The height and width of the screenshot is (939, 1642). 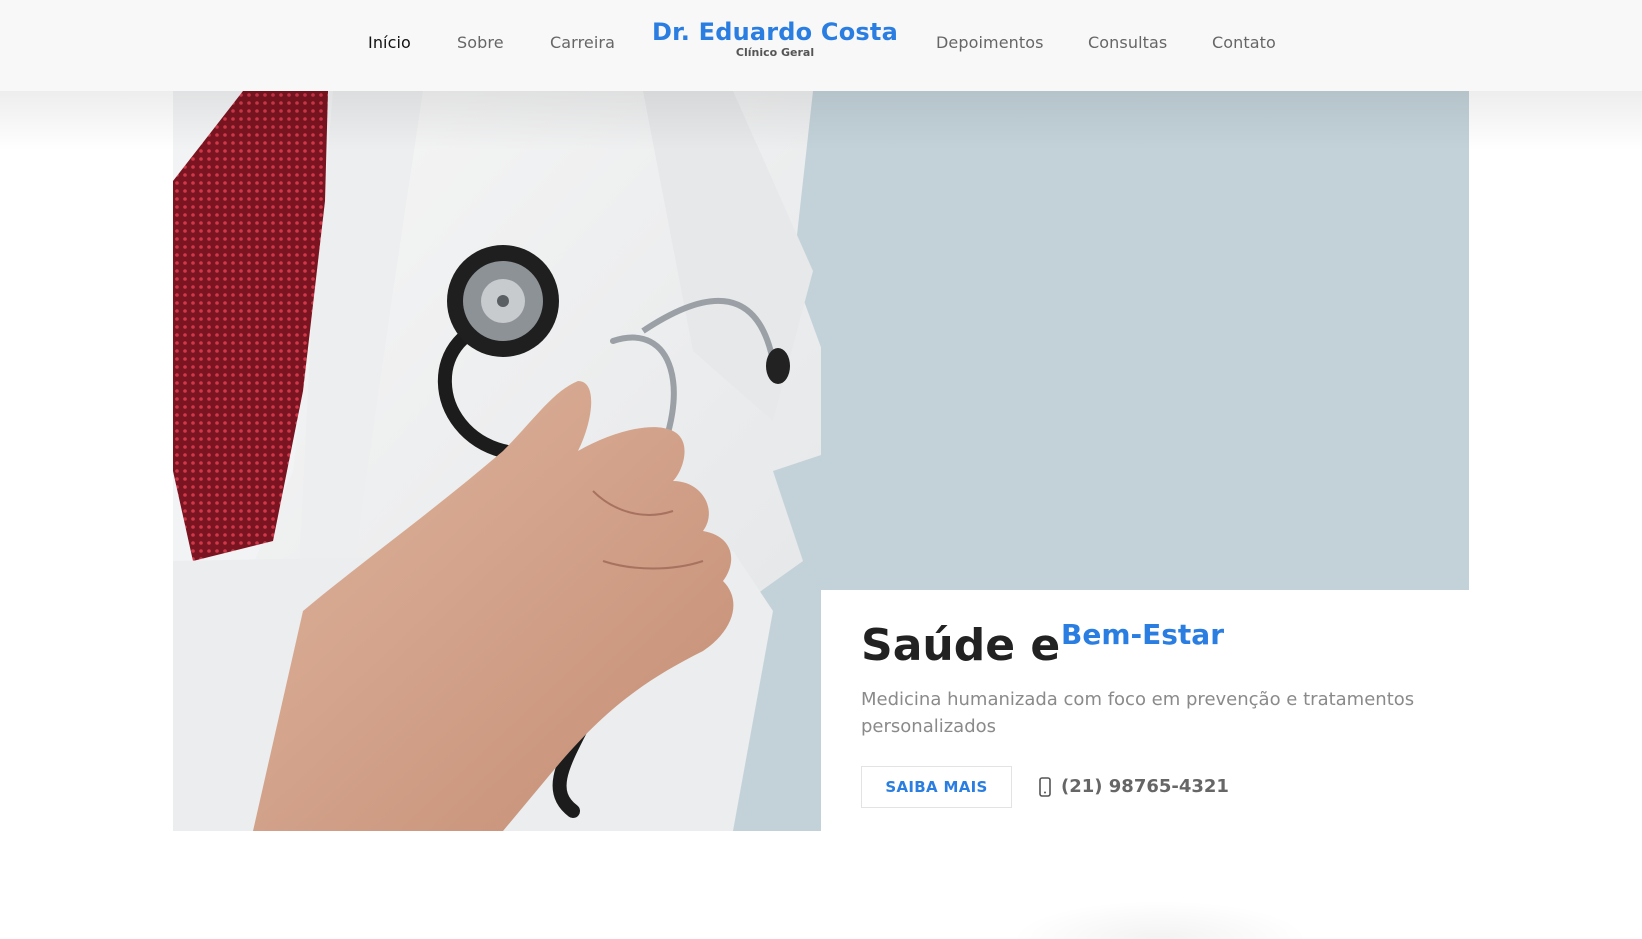 I want to click on mobile-phone-icon, so click(x=1045, y=786).